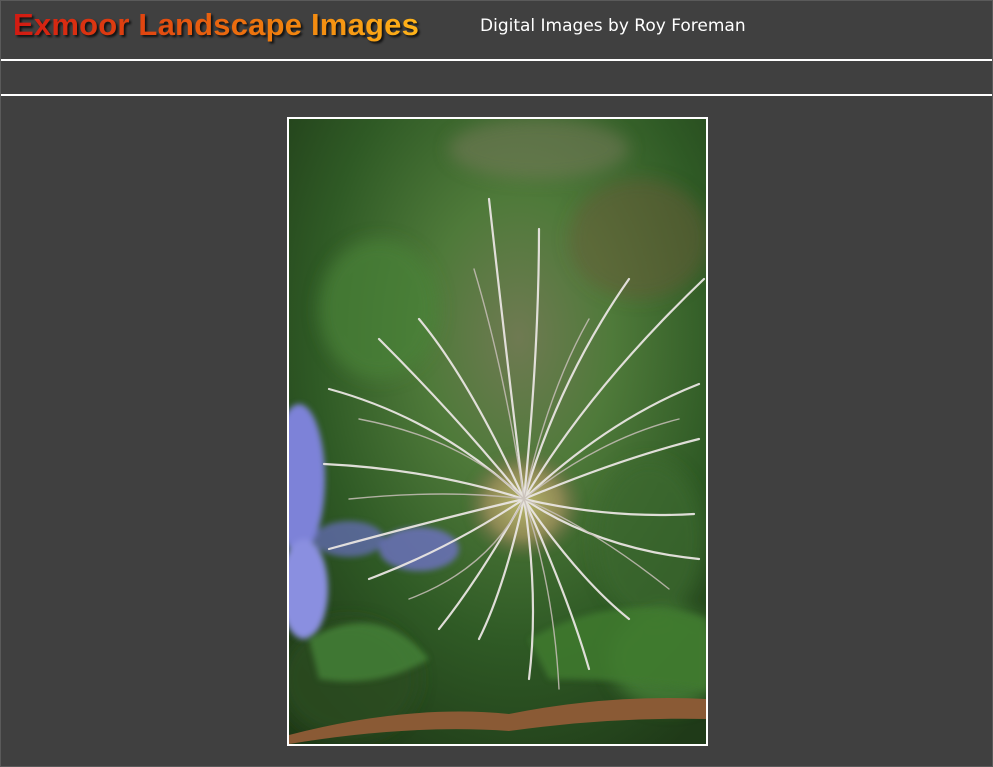 This screenshot has height=767, width=993. I want to click on site-title: Exmoor Landscape Images, so click(216, 25).